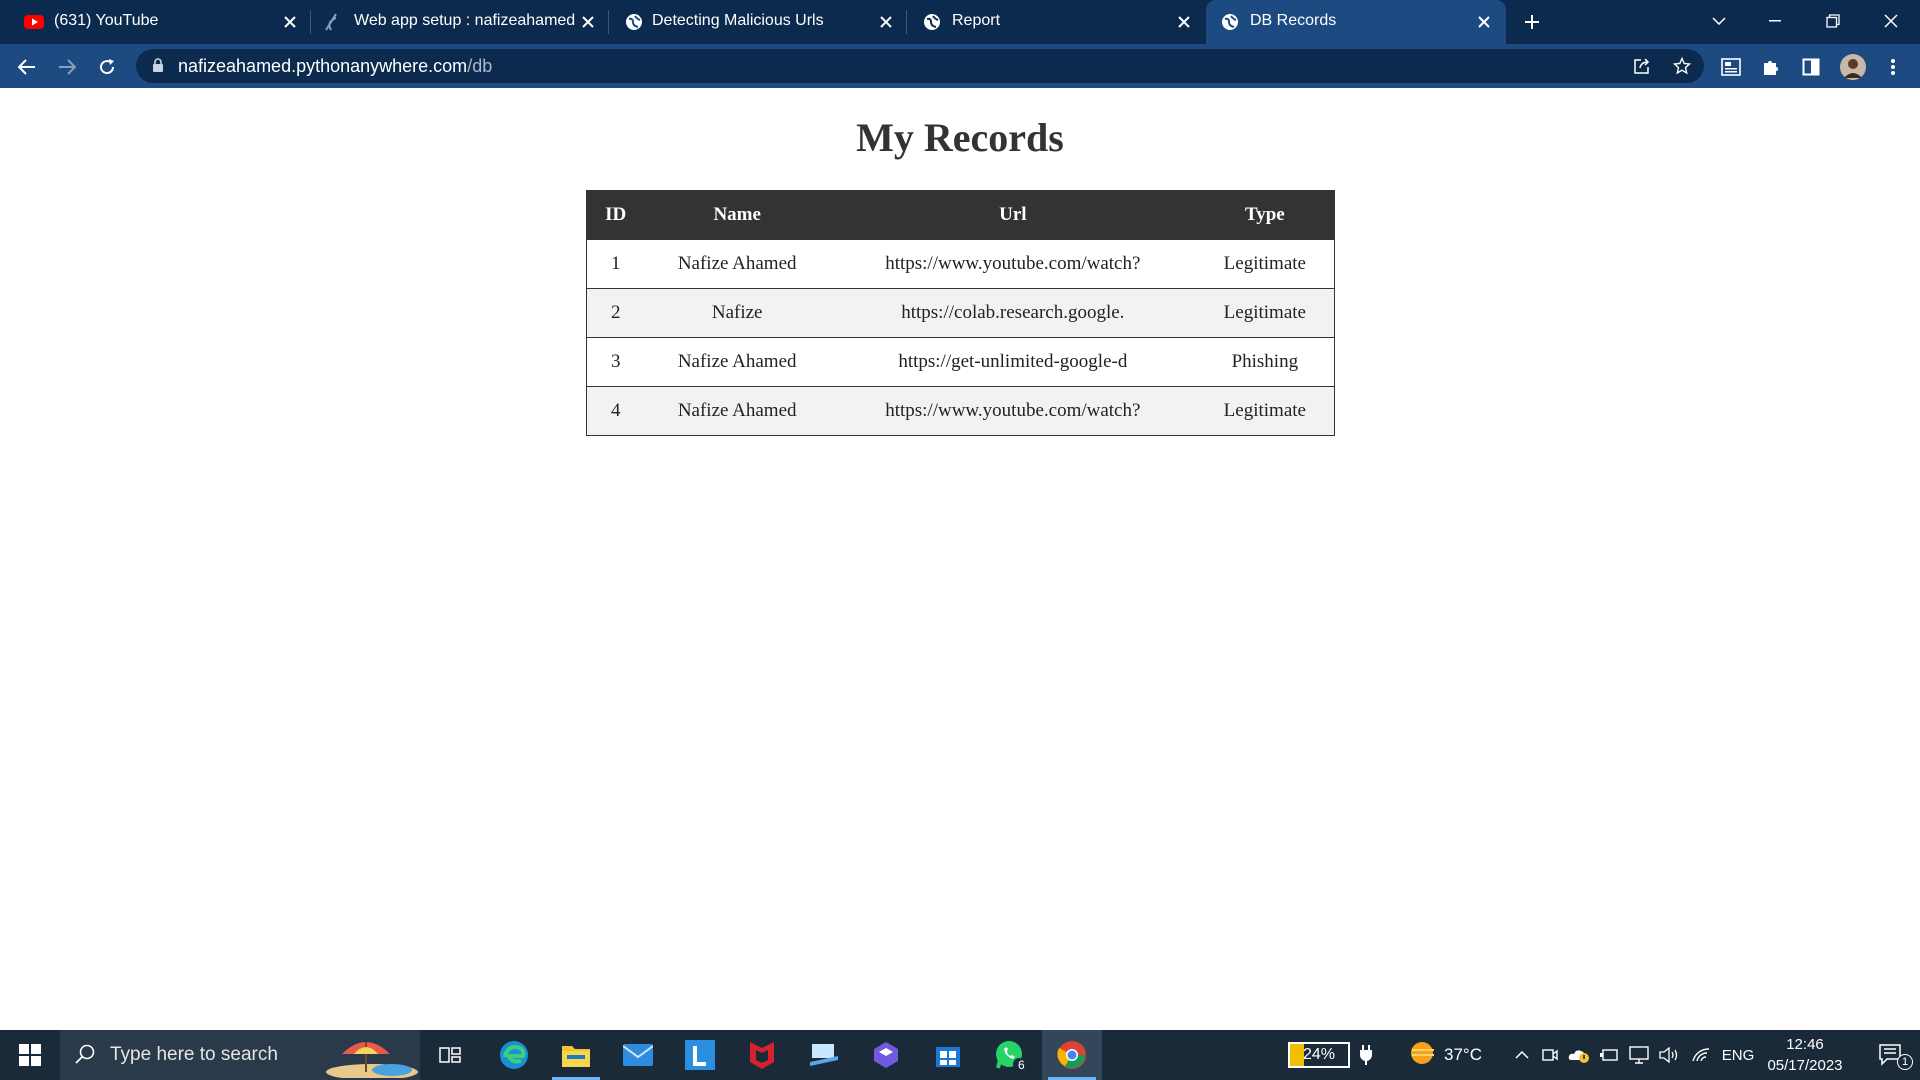 The width and height of the screenshot is (1920, 1080). I want to click on clock-time: 12:46, so click(1805, 1044).